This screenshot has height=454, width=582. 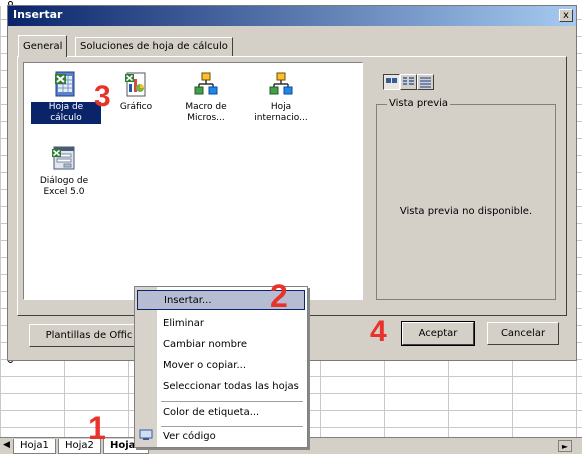 I want to click on details-view-button, so click(x=425, y=82).